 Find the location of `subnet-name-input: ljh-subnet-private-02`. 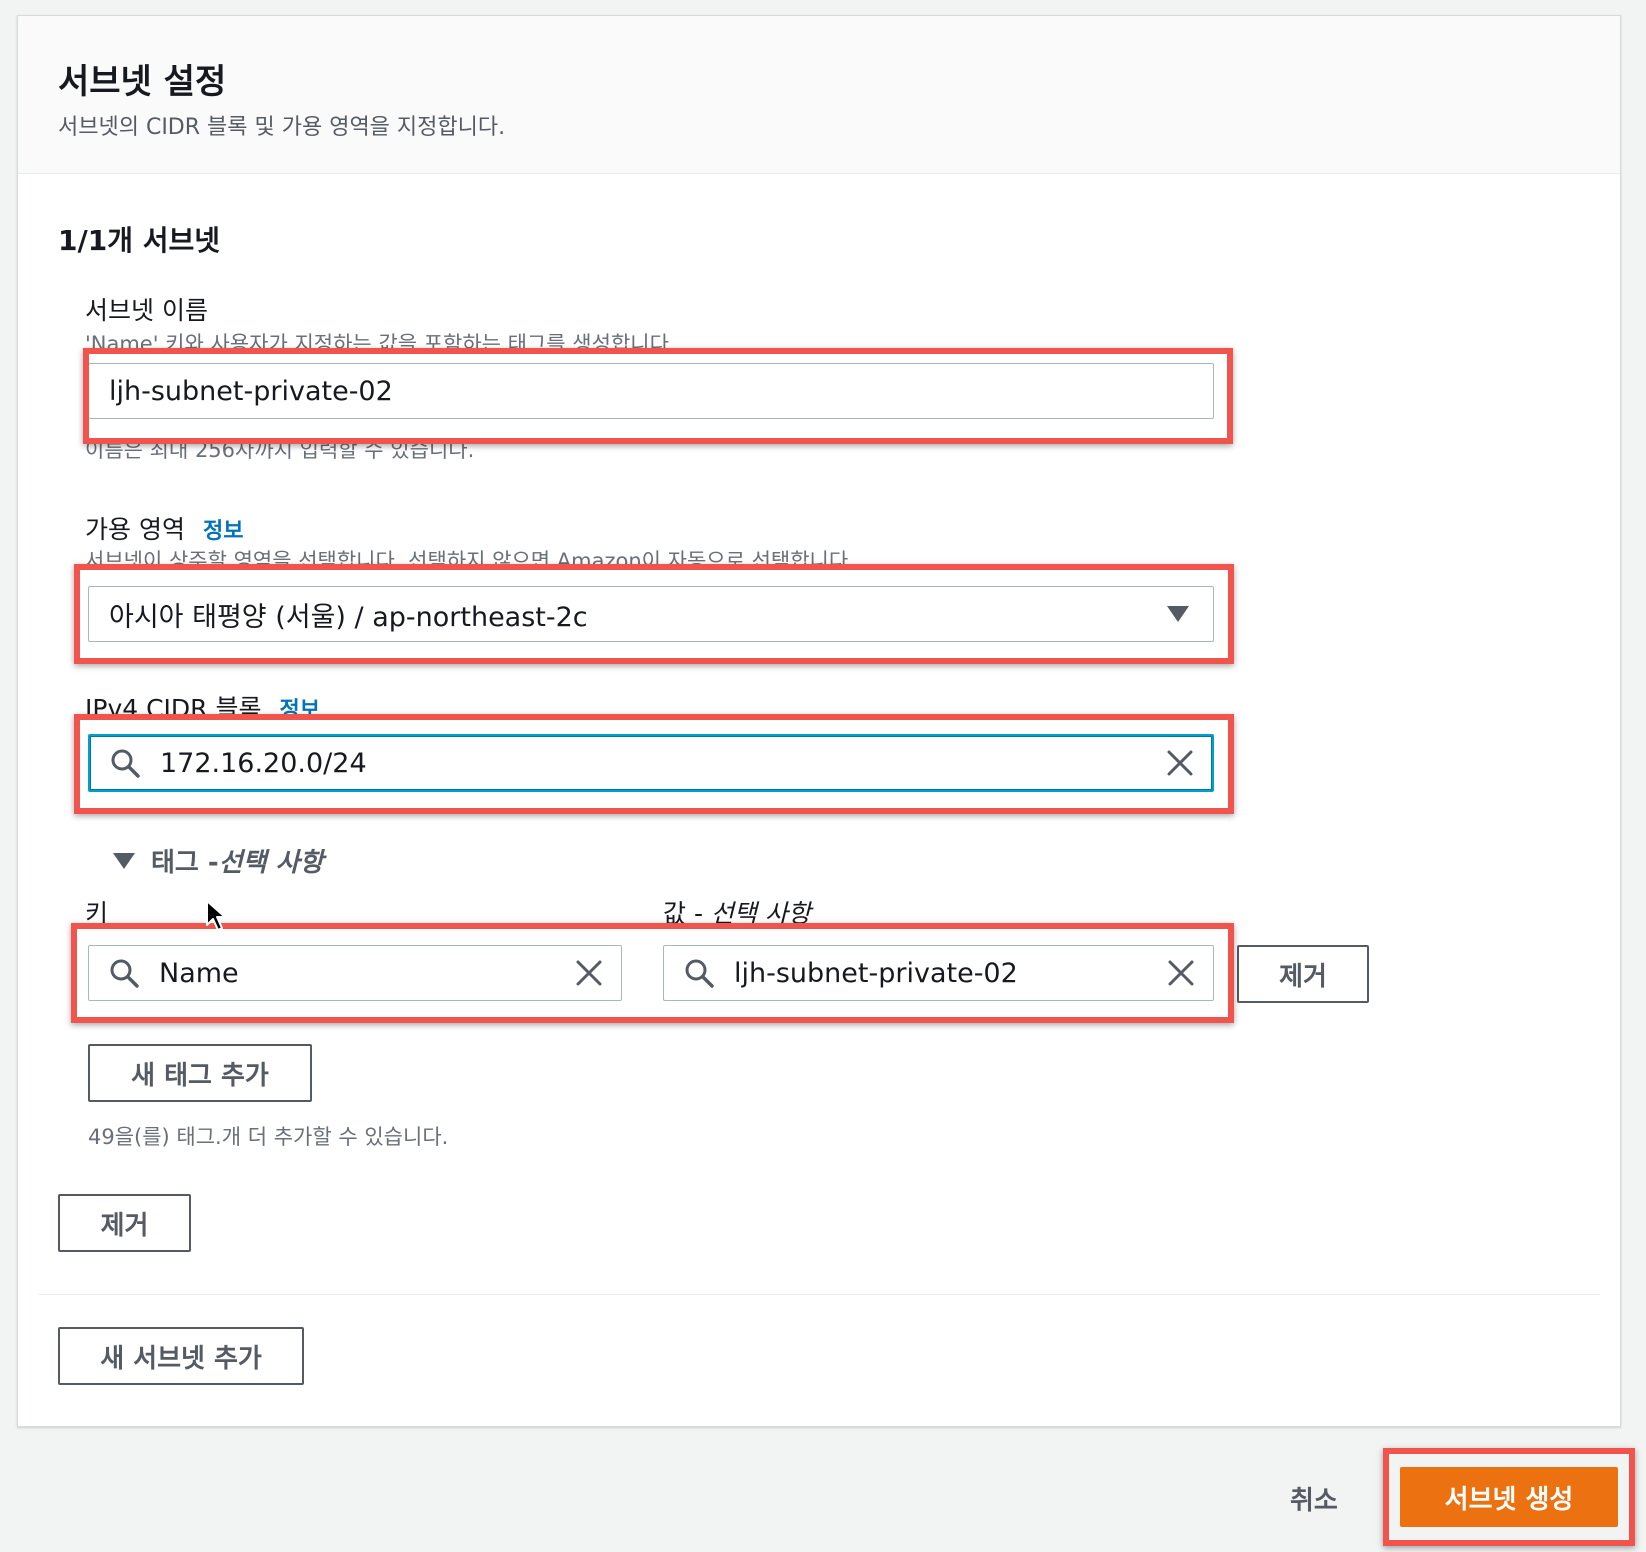

subnet-name-input: ljh-subnet-private-02 is located at coordinates (651, 391).